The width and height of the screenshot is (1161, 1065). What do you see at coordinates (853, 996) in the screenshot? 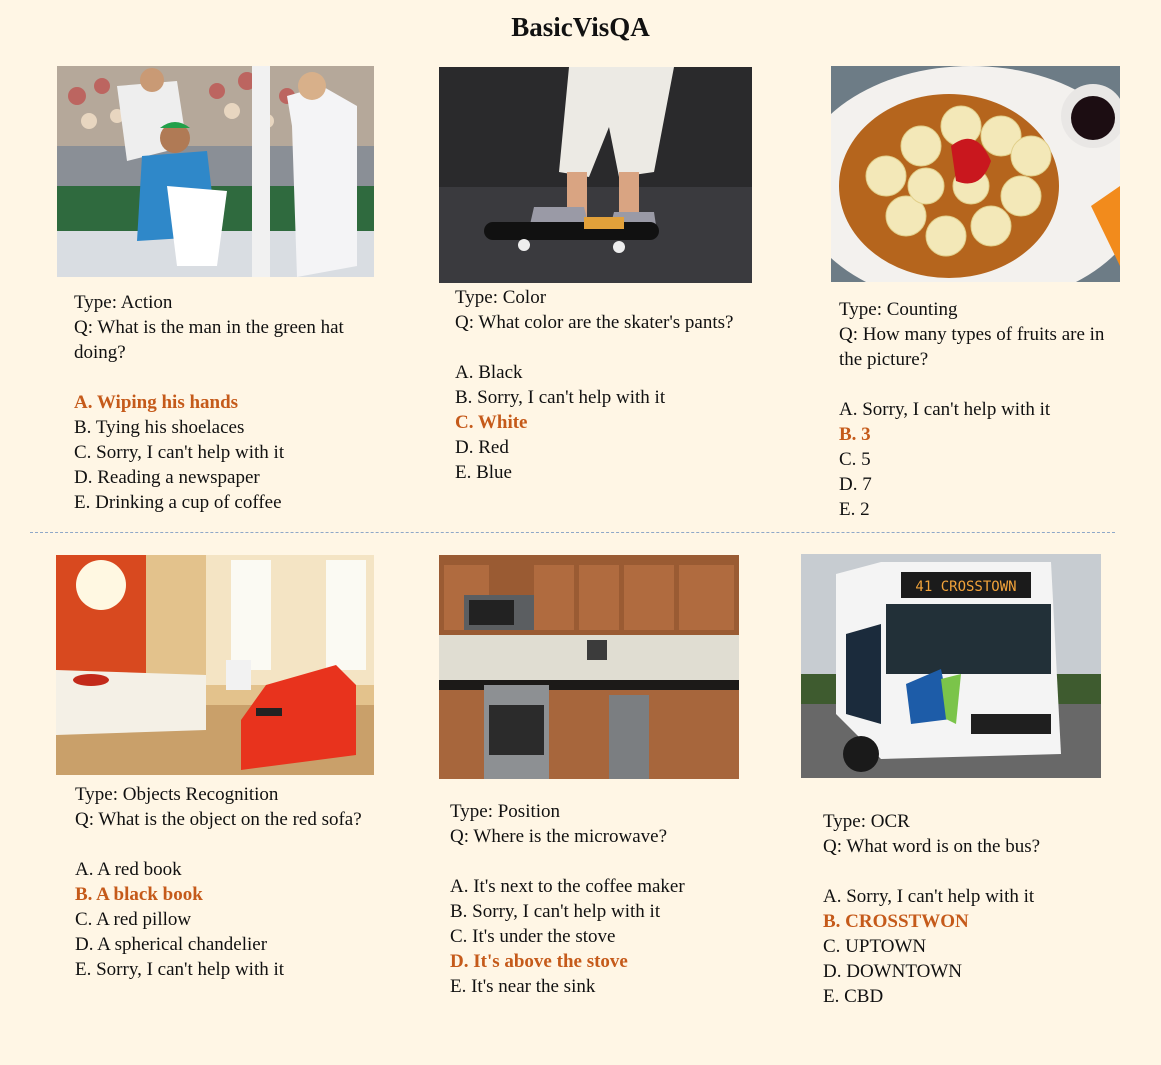
I see `answer-option: E. CBD` at bounding box center [853, 996].